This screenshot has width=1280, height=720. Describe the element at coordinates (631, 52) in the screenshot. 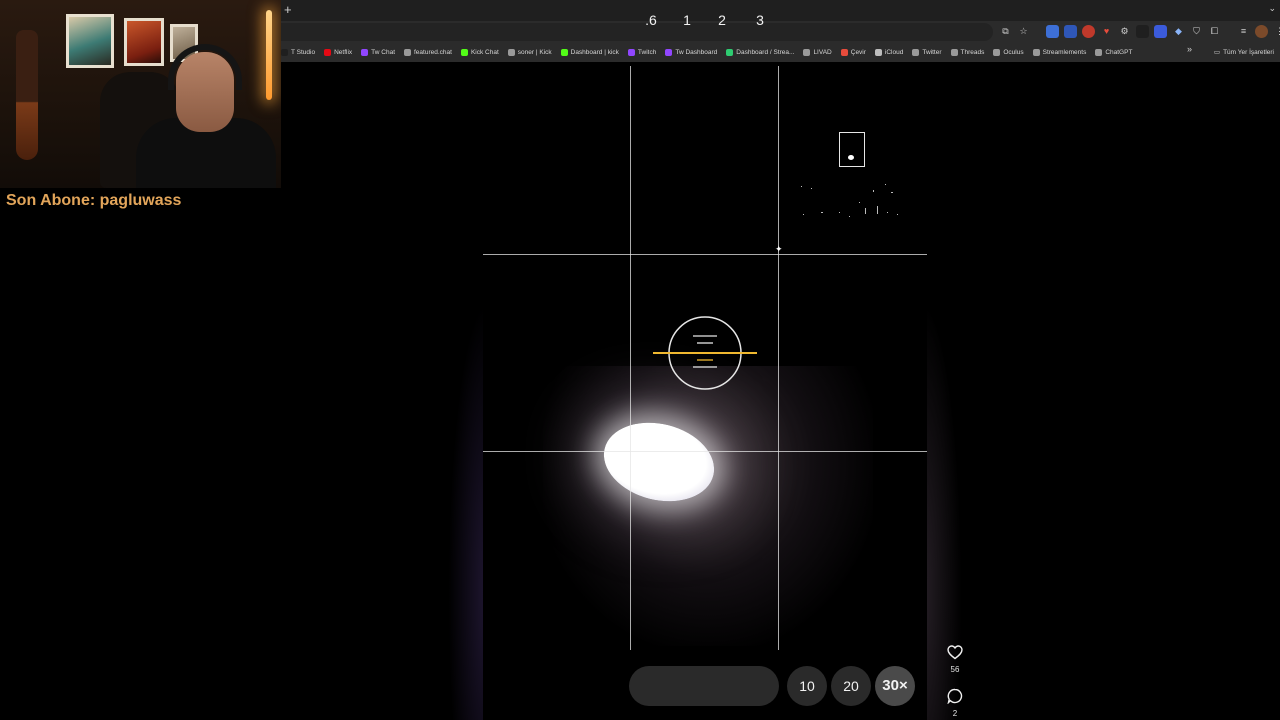

I see `twitch-icon` at that location.